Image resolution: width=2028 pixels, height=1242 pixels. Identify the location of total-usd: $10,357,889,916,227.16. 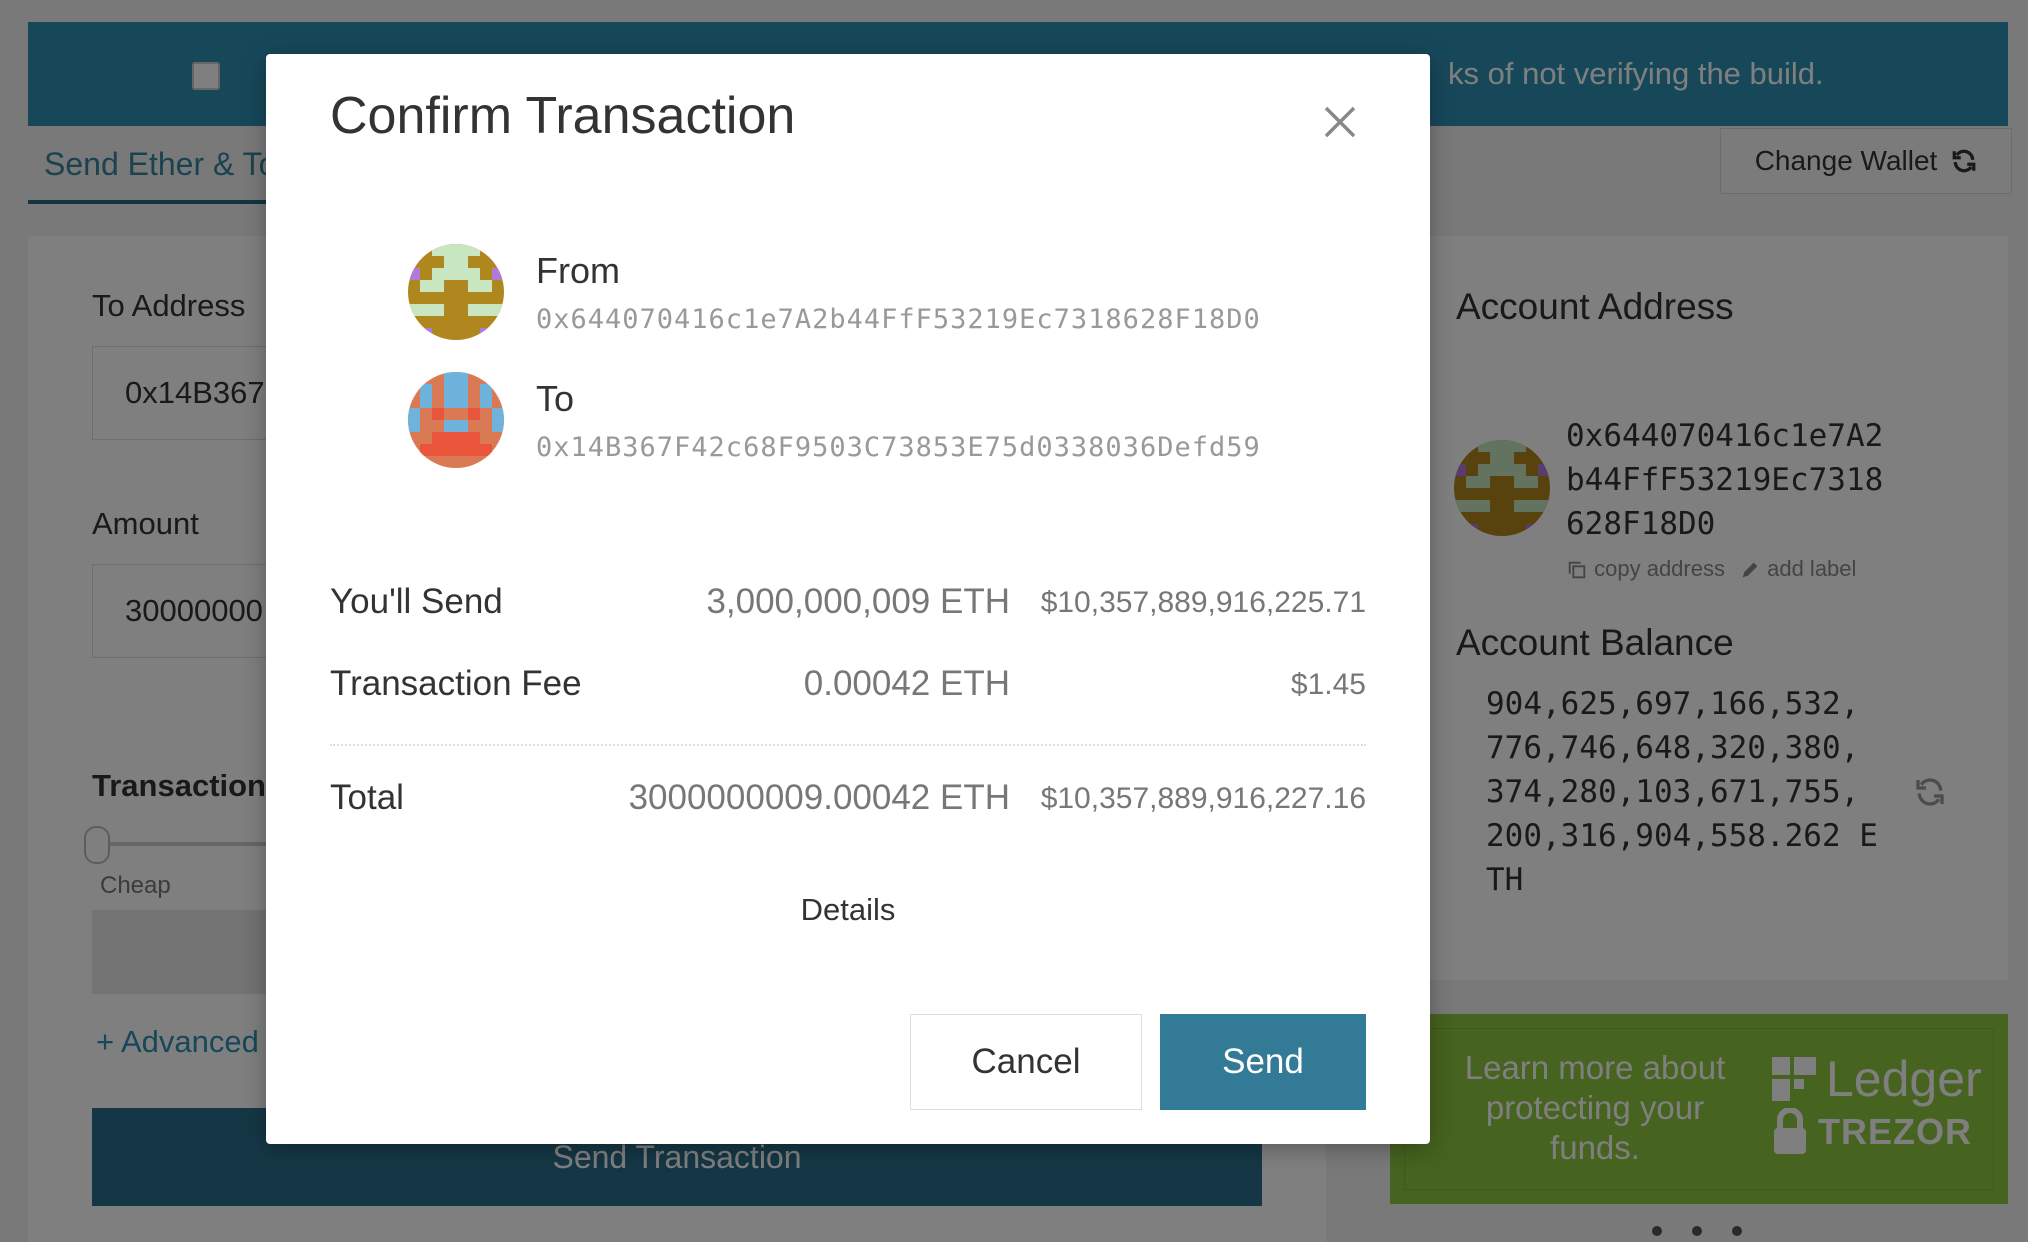
(1203, 798).